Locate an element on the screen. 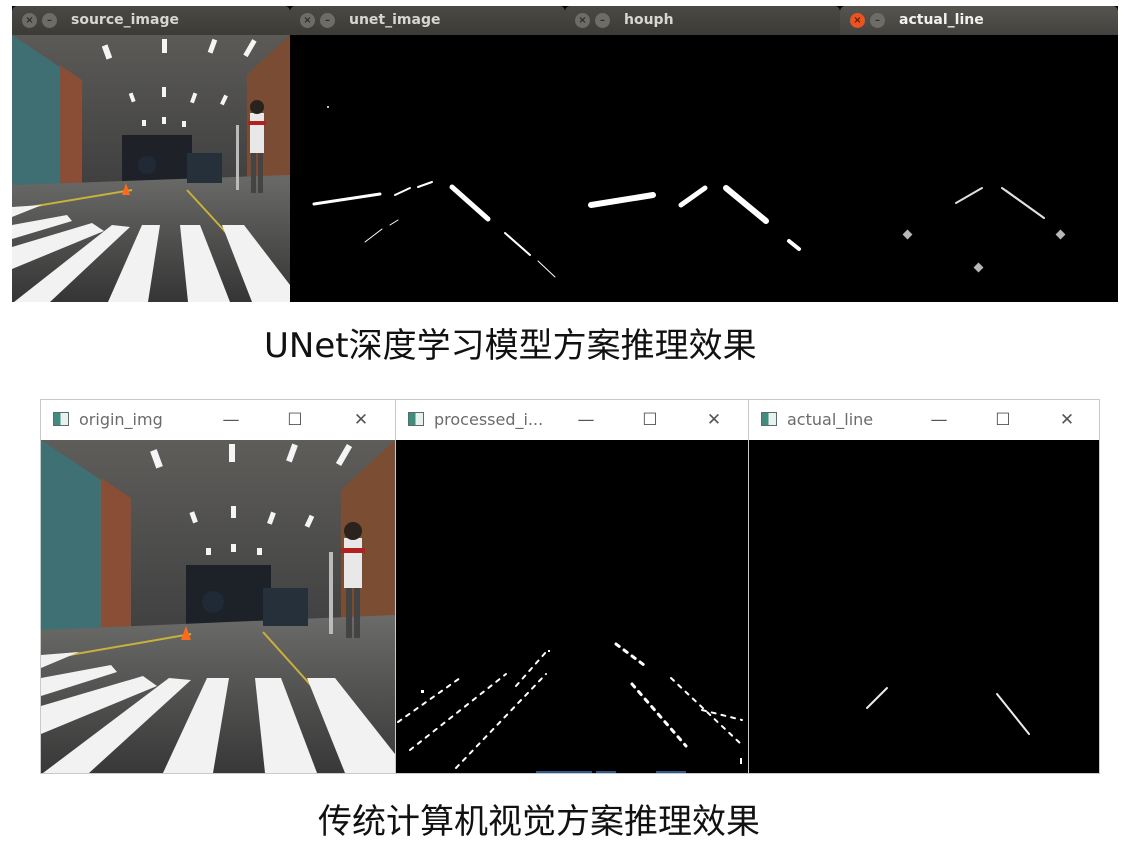 This screenshot has height=854, width=1138. window-titlebar: actual_line — ☐ ✕ is located at coordinates (924, 420).